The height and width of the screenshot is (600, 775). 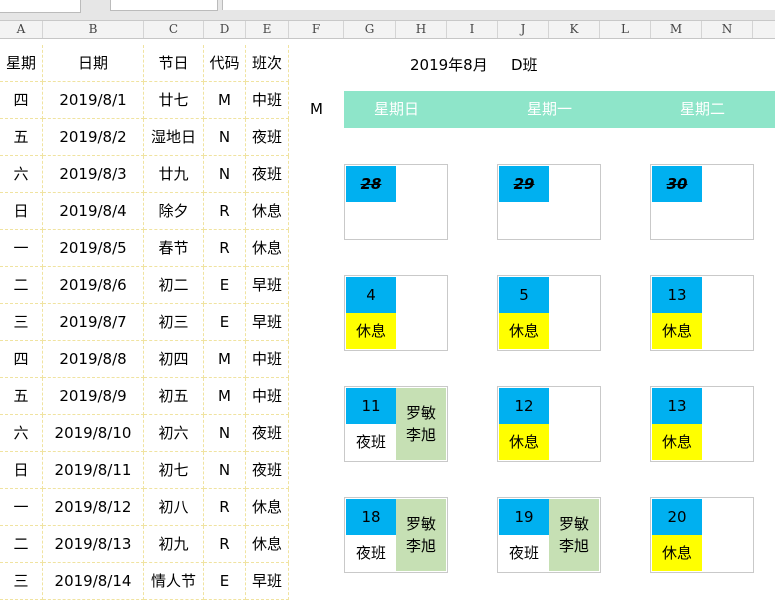 What do you see at coordinates (174, 63) in the screenshot?
I see `header-festival: 节日` at bounding box center [174, 63].